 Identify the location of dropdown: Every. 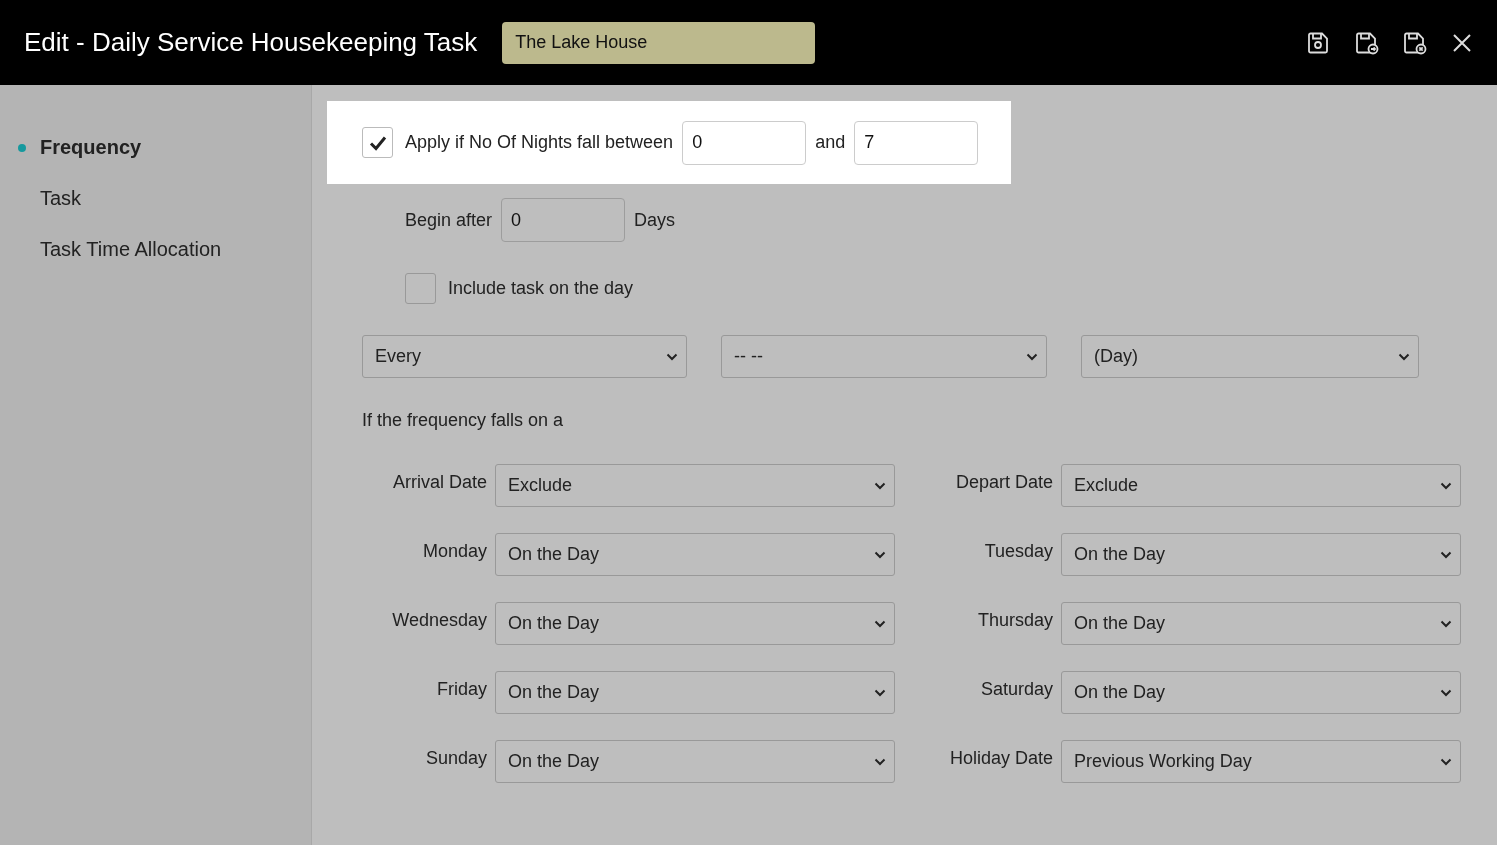
(524, 356).